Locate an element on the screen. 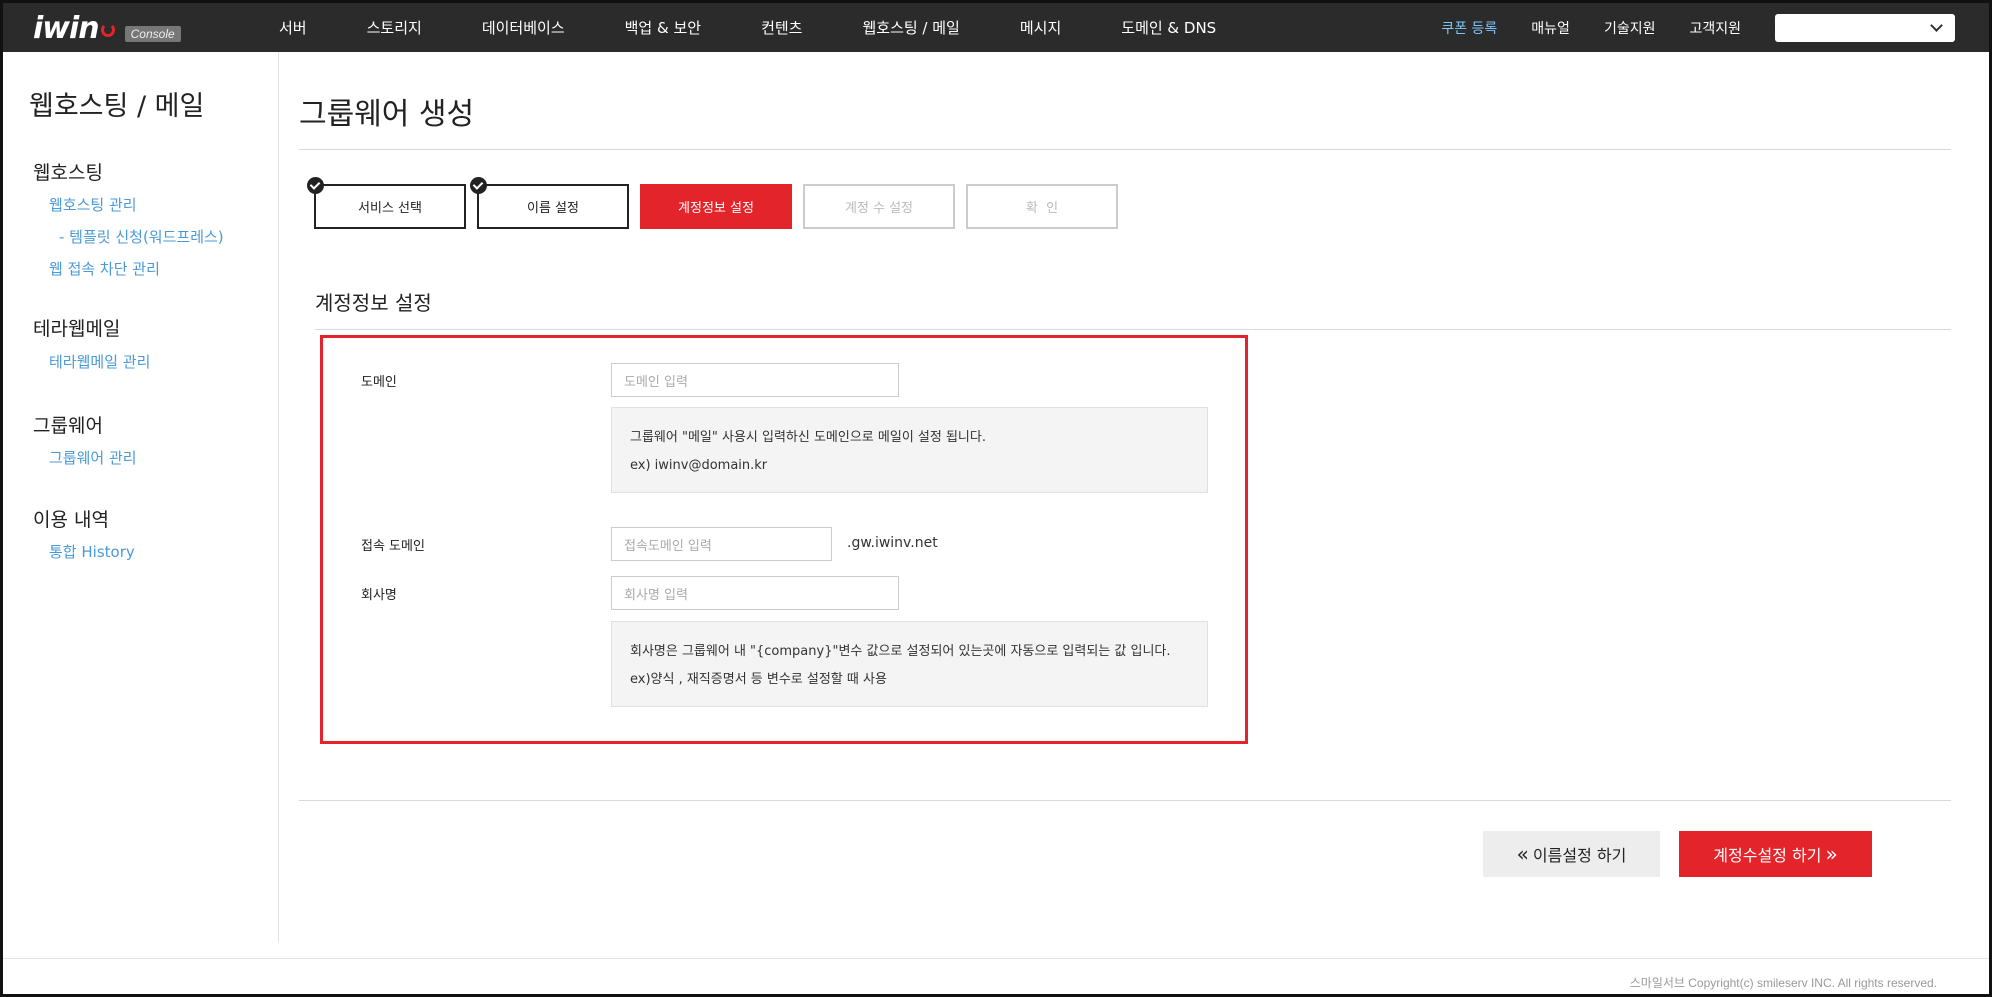  step-name-setting: 이름 설정 is located at coordinates (549, 203).